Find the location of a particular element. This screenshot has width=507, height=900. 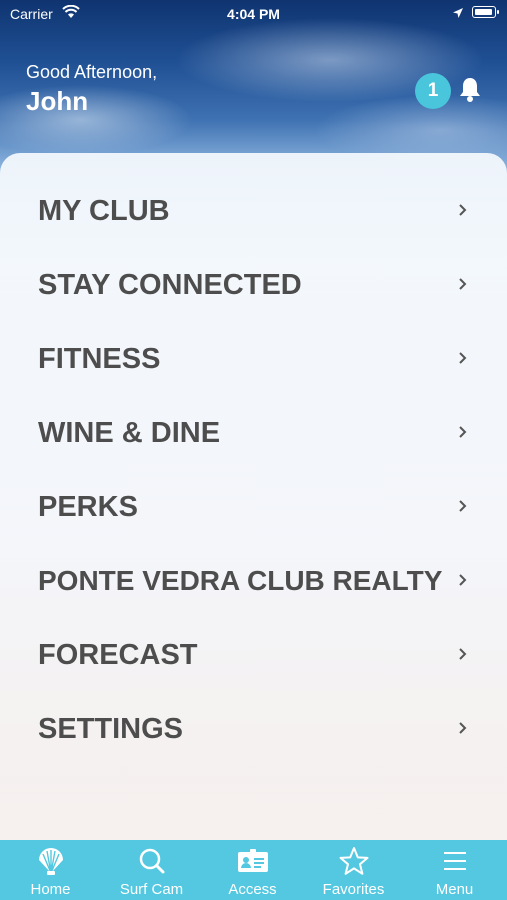

tab-home: Home is located at coordinates (50, 870).